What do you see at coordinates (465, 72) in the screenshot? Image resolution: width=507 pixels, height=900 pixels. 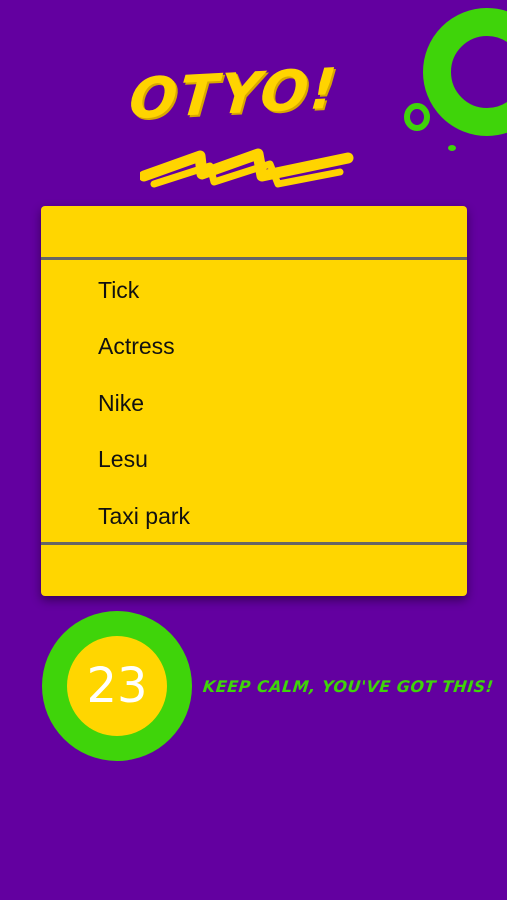 I see `large-ring-icon` at bounding box center [465, 72].